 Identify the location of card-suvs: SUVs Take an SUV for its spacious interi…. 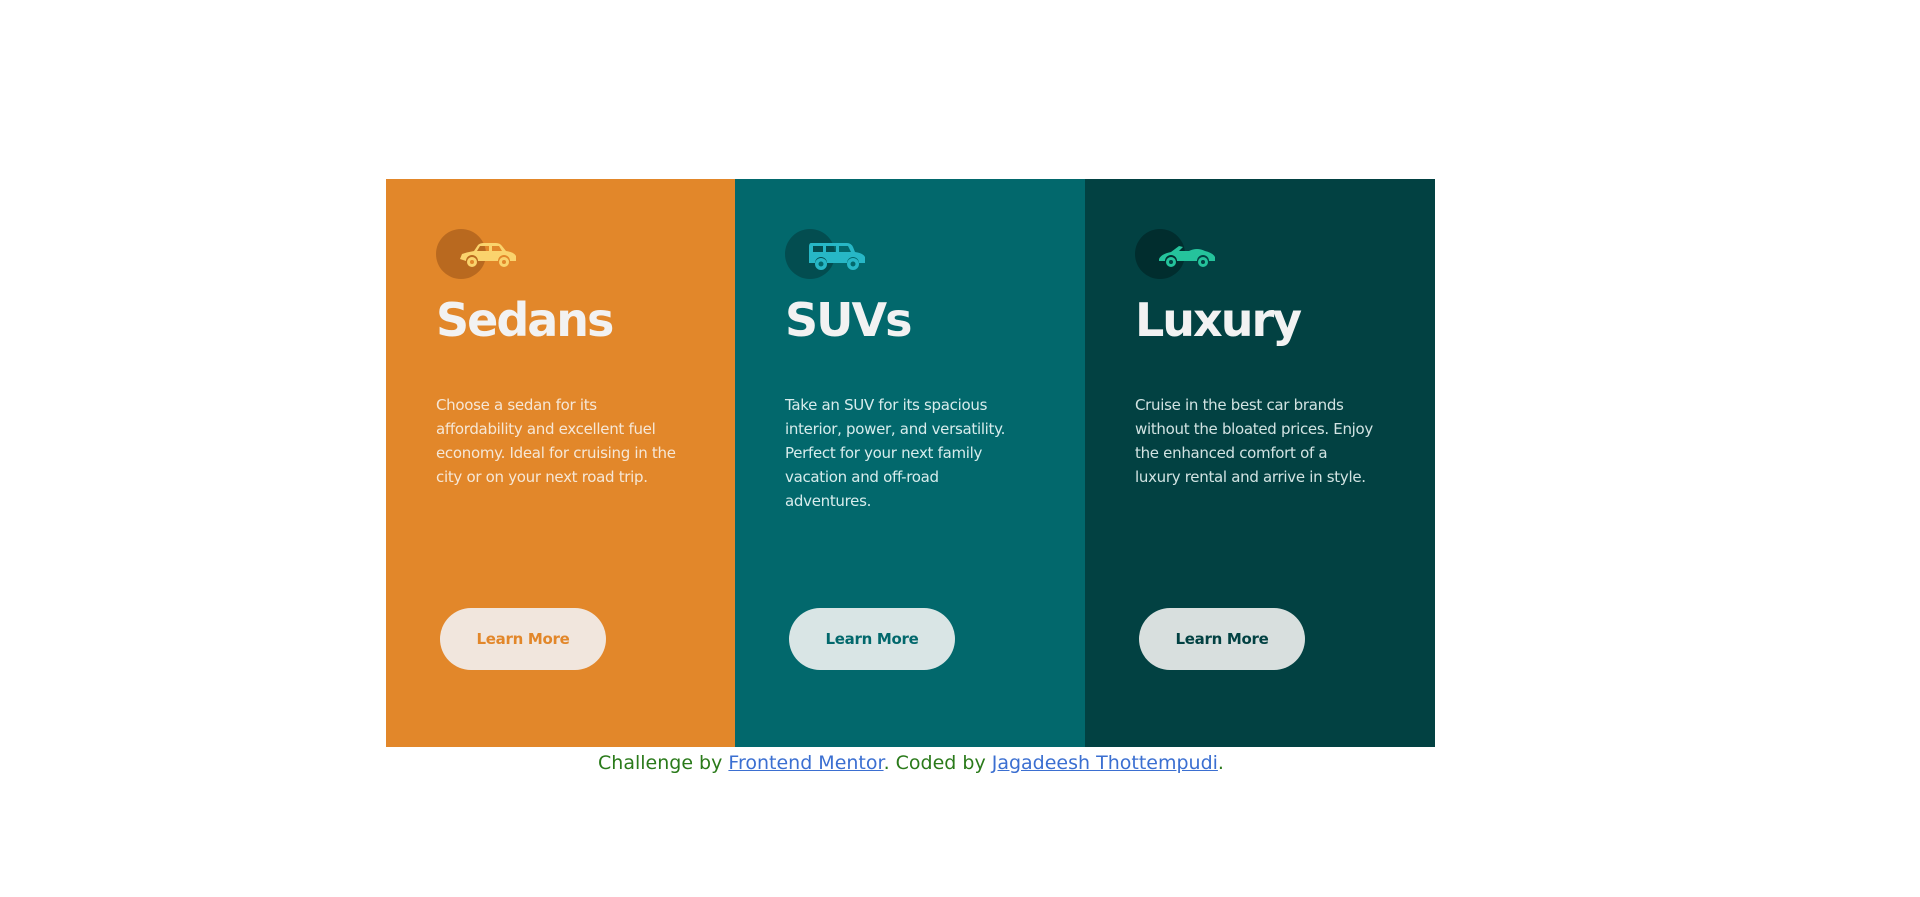
(910, 463).